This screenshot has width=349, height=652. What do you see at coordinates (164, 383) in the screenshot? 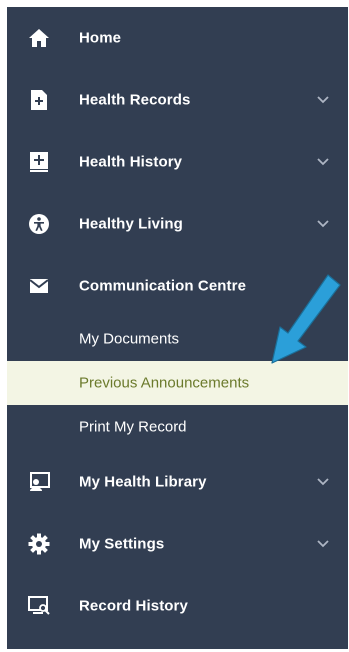
I see `subnav-item-label: Previous Announcements` at bounding box center [164, 383].